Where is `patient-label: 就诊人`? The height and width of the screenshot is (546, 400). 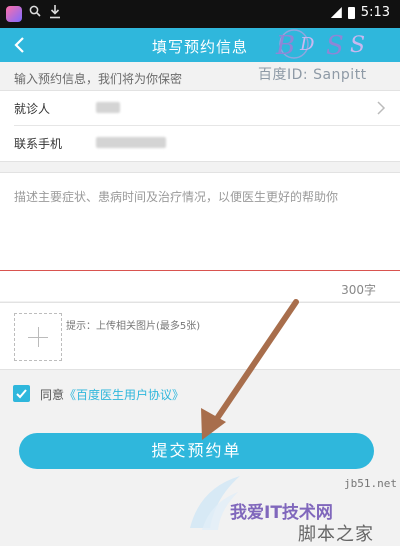
patient-label: 就诊人 is located at coordinates (32, 109).